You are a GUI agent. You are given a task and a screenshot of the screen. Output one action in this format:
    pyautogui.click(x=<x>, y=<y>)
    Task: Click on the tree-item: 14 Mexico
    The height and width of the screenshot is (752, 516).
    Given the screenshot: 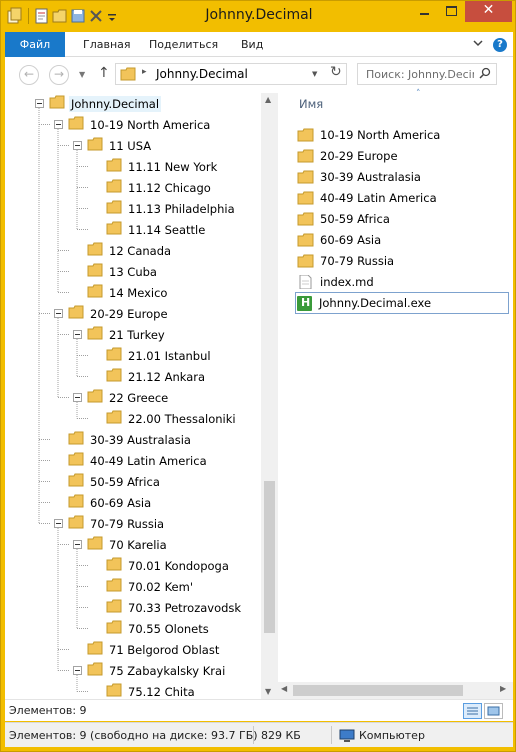 What is the action you would take?
    pyautogui.click(x=121, y=292)
    